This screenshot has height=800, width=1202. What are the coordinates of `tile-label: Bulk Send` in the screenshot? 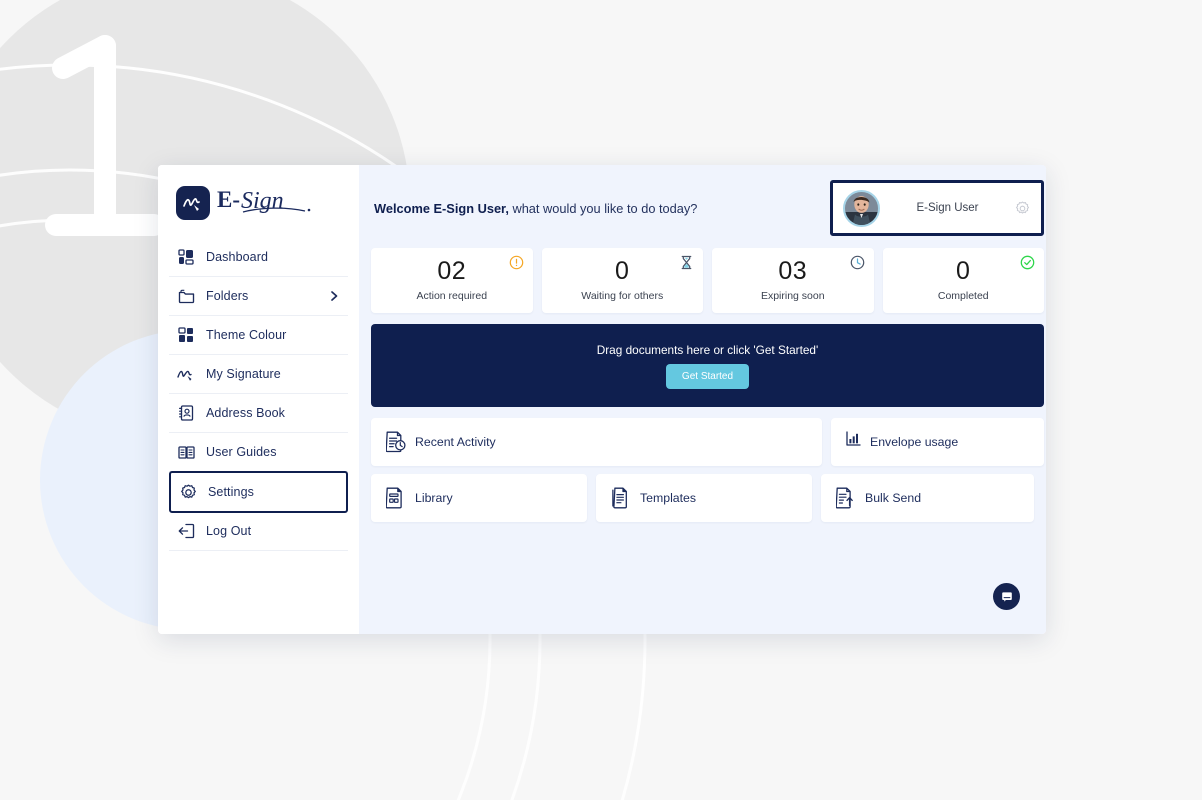 It's located at (893, 498).